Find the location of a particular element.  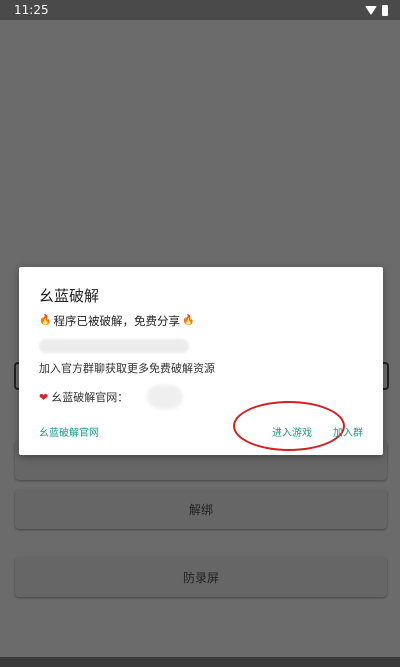

site-label: 幺蓝破解官网： is located at coordinates (90, 397).